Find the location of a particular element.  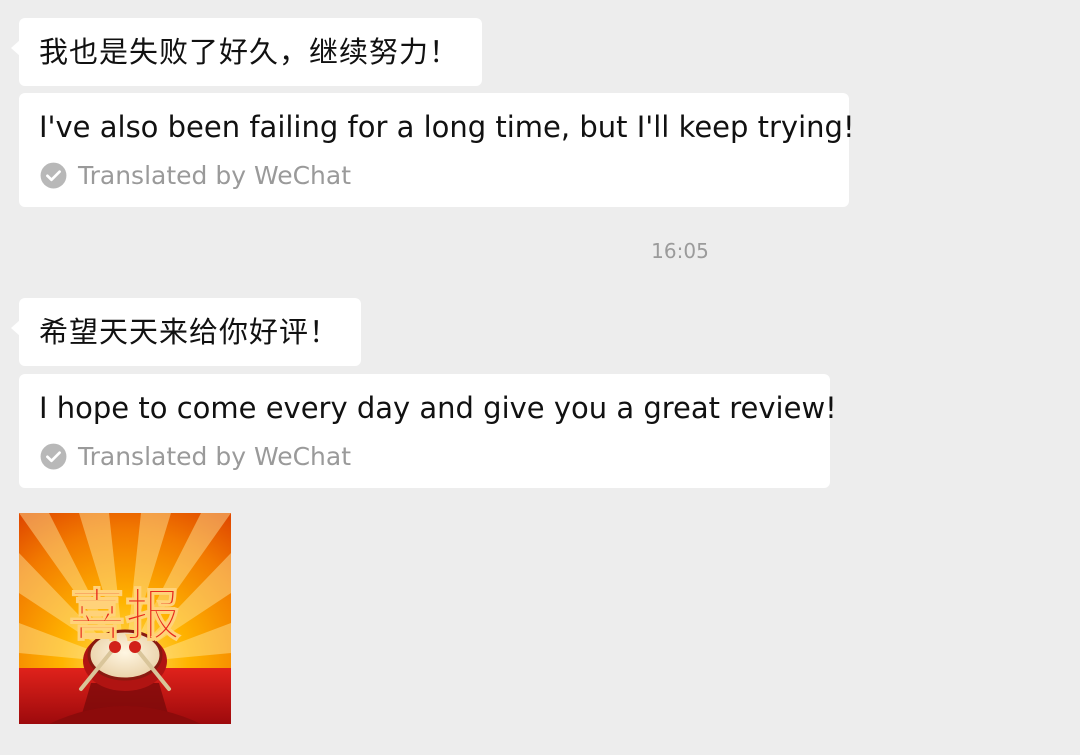

message-bubble: 我也是失败了好久，继续努力！ is located at coordinates (246, 52).